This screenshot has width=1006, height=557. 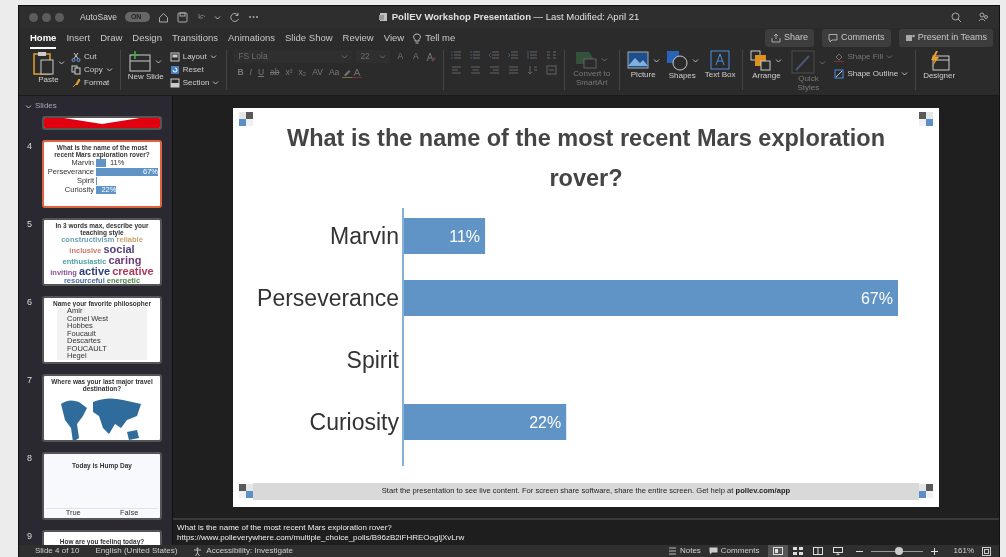 I want to click on shape-outline-button: Shape Outline, so click(x=871, y=73).